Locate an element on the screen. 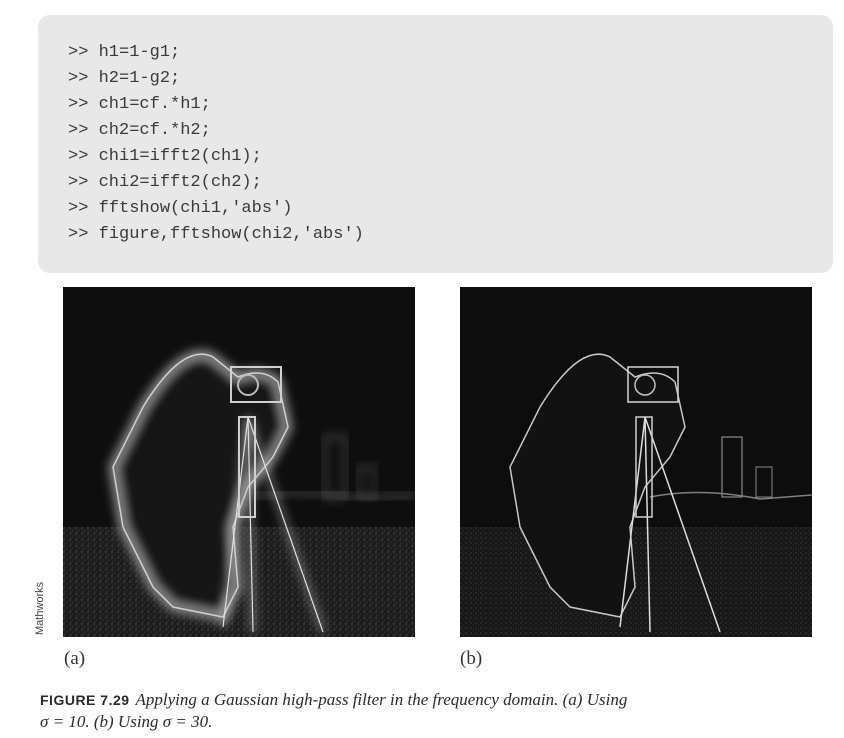  figure-label-b: (b) is located at coordinates (471, 658).